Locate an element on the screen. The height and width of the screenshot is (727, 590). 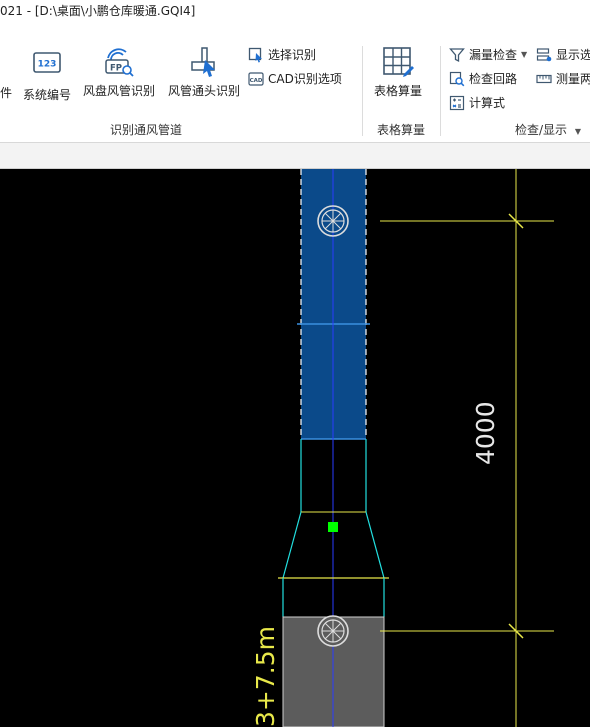
cad-identify-options-button: CAD CAD识别选项 is located at coordinates (295, 78).